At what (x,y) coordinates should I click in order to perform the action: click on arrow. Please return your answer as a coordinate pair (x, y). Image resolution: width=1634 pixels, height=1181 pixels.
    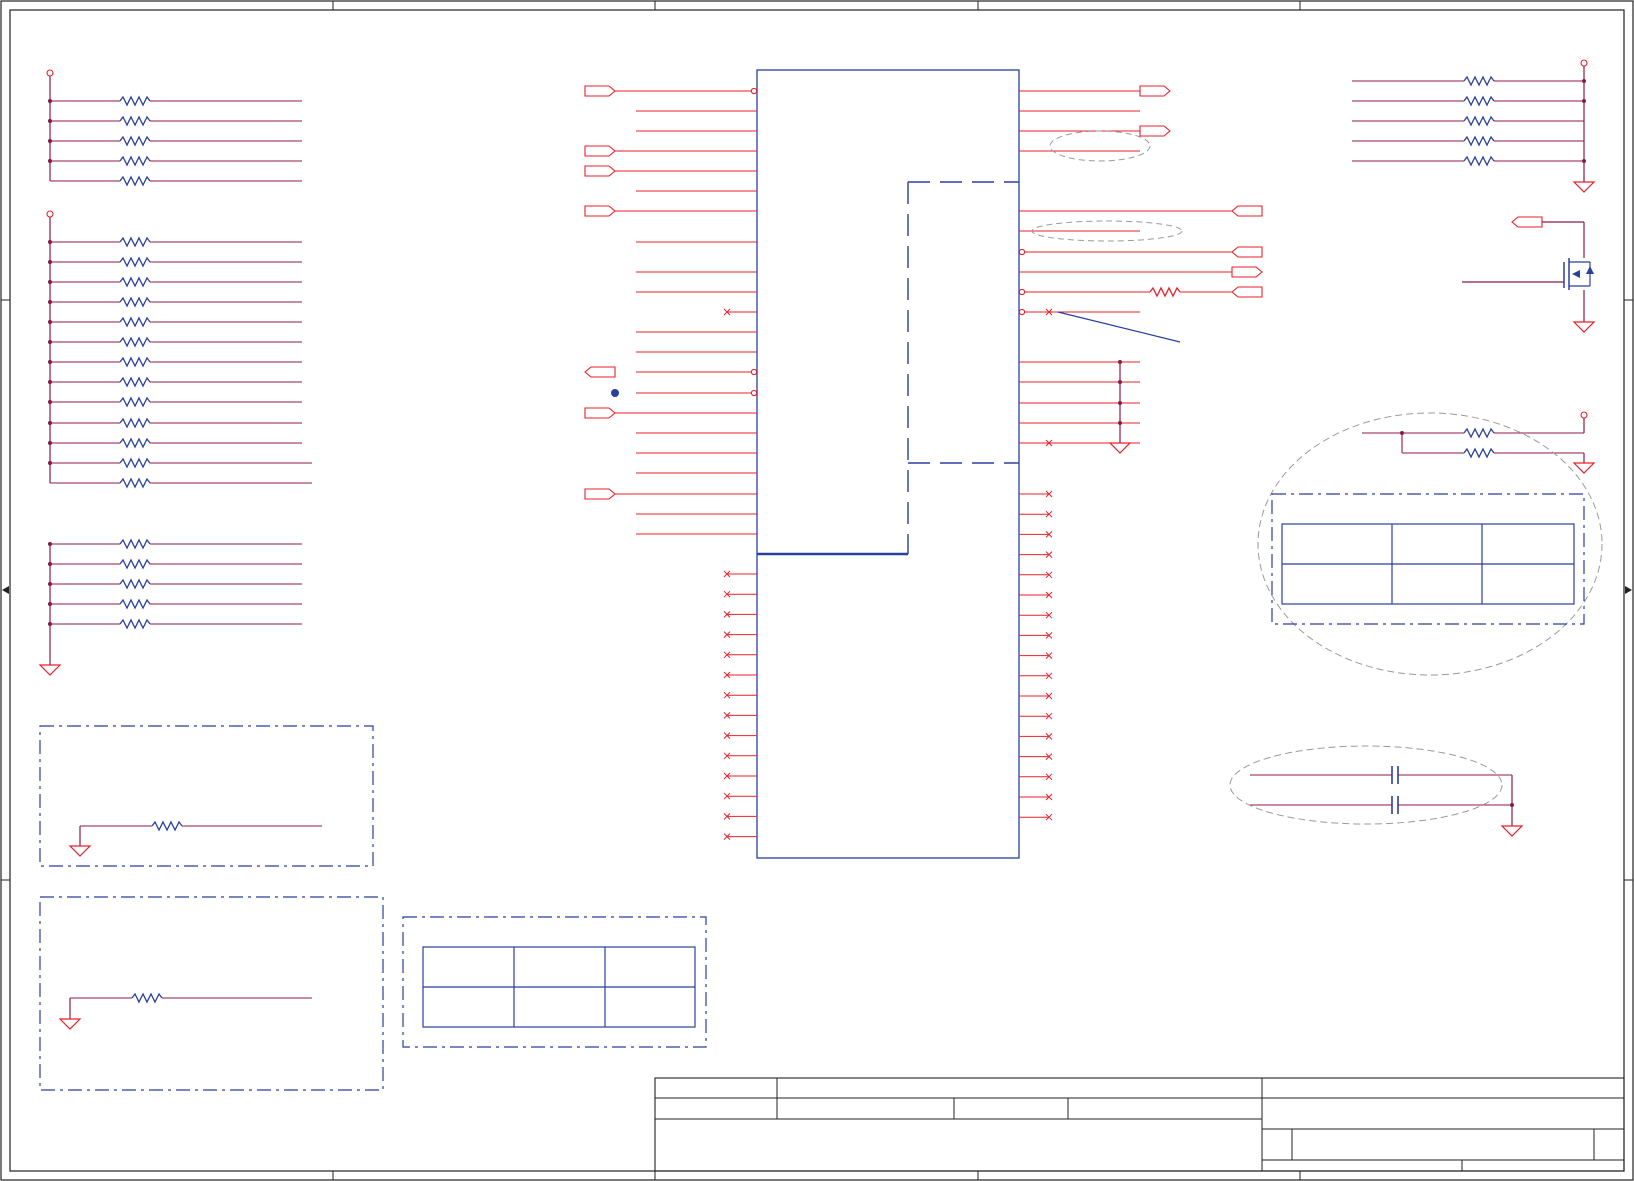
    Looking at the image, I should click on (1576, 274).